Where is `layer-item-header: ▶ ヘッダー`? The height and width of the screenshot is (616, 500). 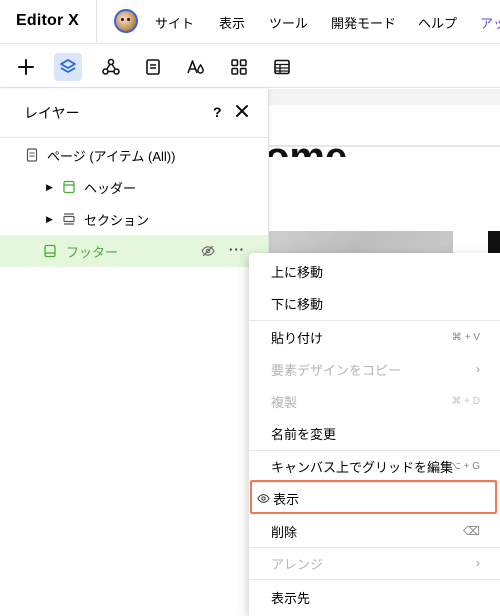
layer-item-header: ▶ ヘッダー is located at coordinates (134, 187).